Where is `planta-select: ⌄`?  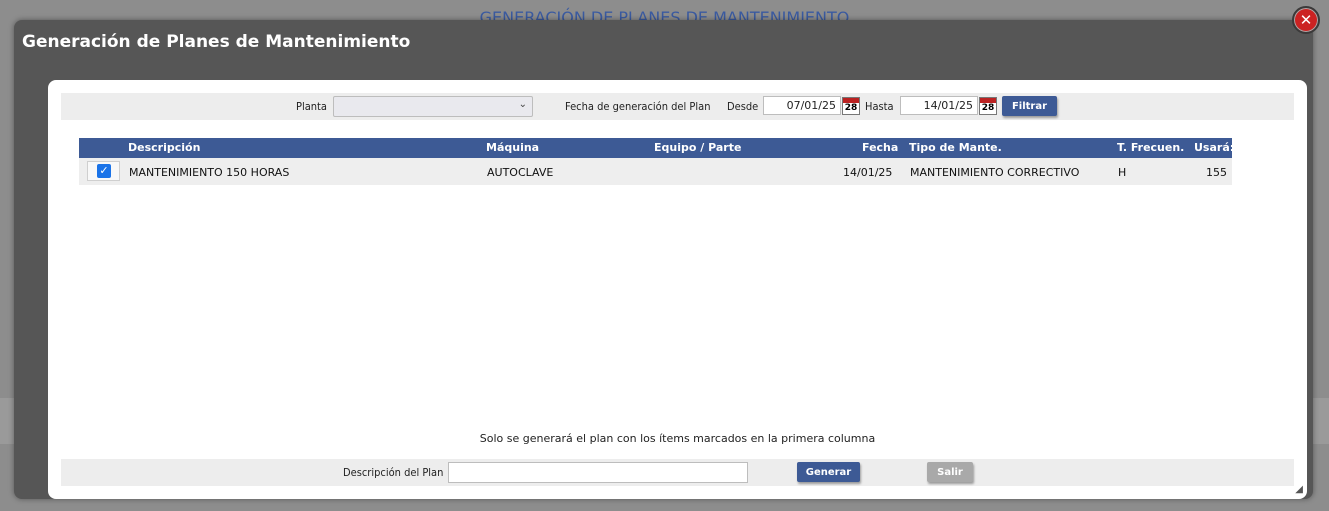 planta-select: ⌄ is located at coordinates (433, 106).